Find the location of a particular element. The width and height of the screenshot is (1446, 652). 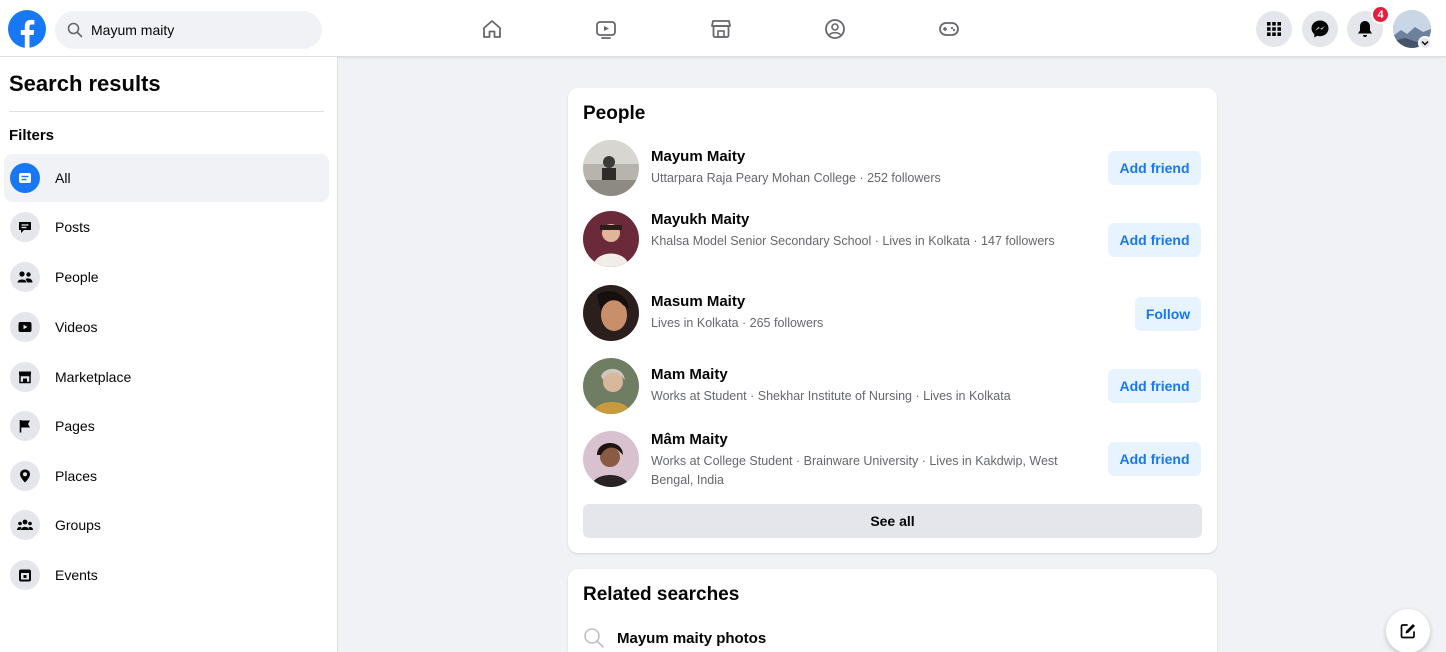

related-searches-title: Related searches is located at coordinates (661, 594).